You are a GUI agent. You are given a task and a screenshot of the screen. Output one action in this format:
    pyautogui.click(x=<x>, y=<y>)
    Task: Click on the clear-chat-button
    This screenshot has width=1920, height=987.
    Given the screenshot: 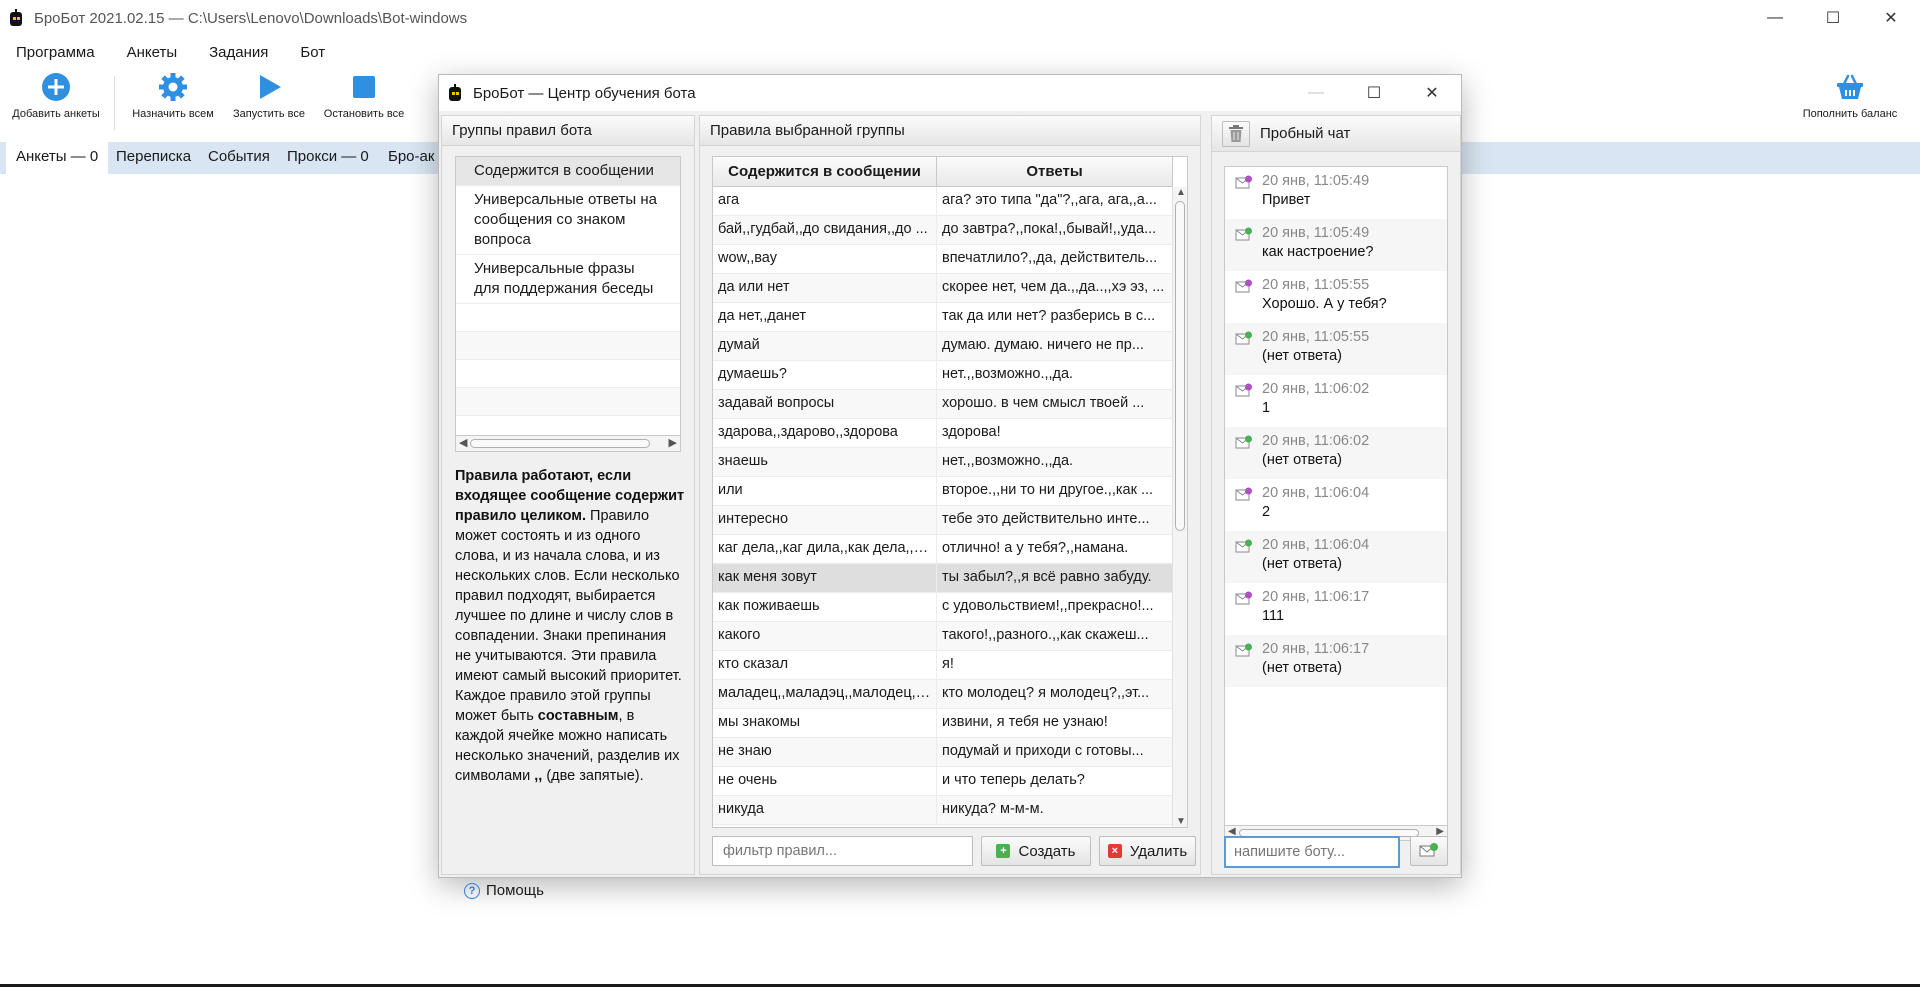 What is the action you would take?
    pyautogui.click(x=1236, y=133)
    